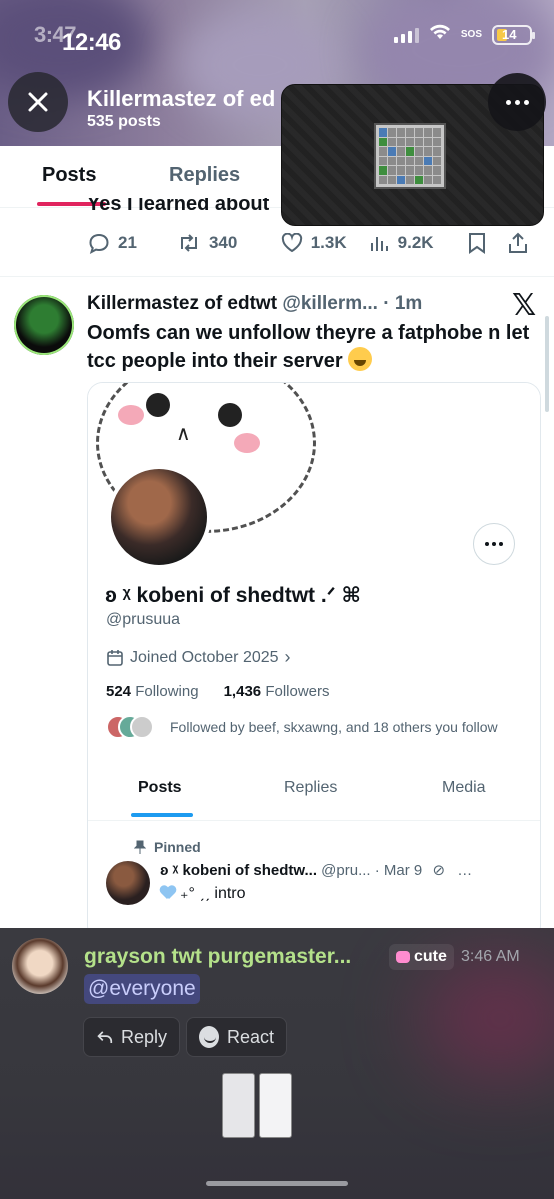 The width and height of the screenshot is (554, 1199). Describe the element at coordinates (223, 242) in the screenshot. I see `repost-count: 340` at that location.